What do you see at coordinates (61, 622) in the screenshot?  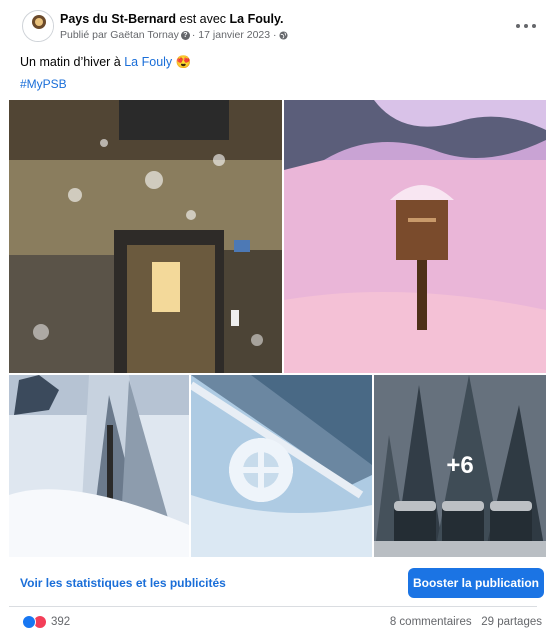 I see `reaction-count: 392` at bounding box center [61, 622].